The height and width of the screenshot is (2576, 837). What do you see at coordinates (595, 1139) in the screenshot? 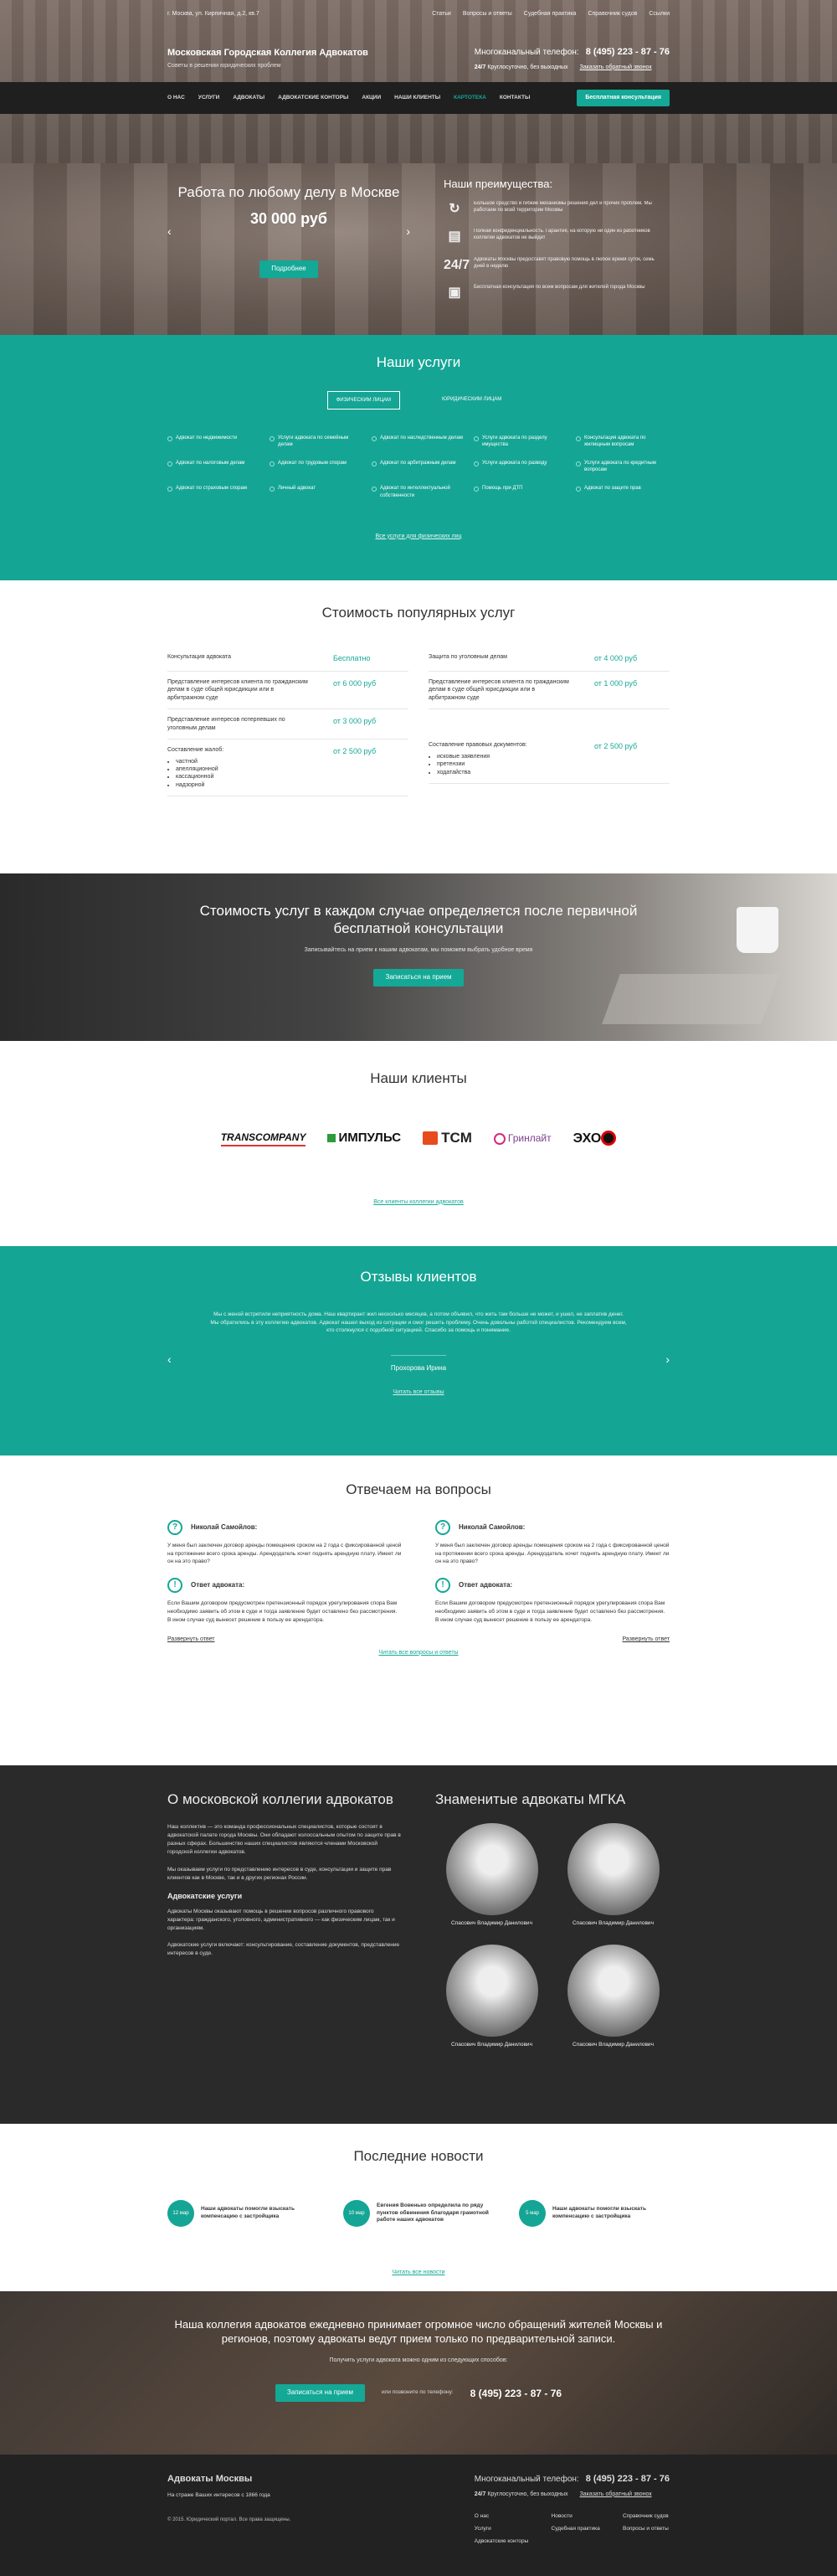
I see `echo-logo: ЭХО` at bounding box center [595, 1139].